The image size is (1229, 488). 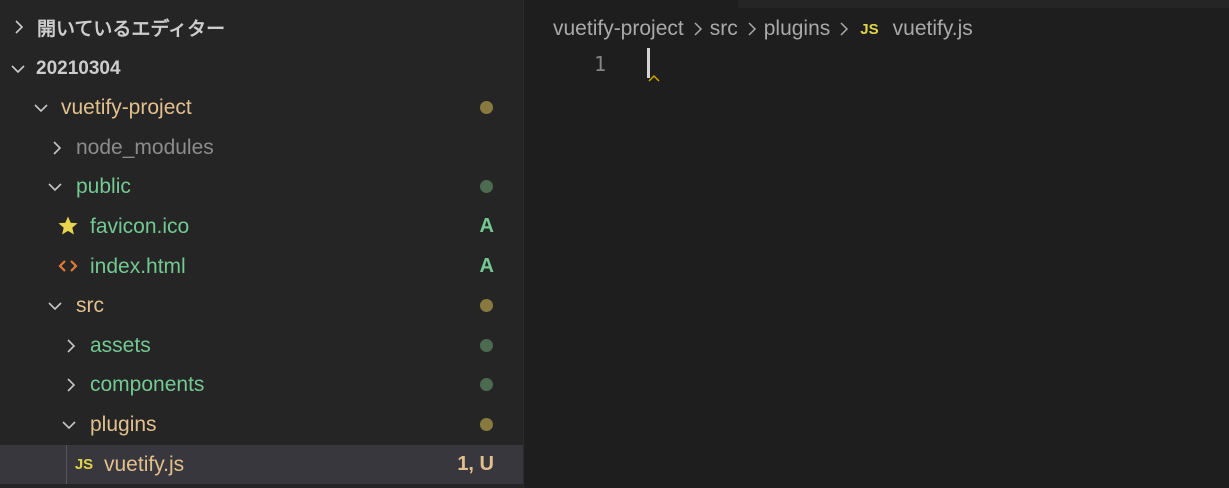 What do you see at coordinates (261, 464) in the screenshot?
I see `tree-item-vuetify-js: JS vuetify.js 1, U` at bounding box center [261, 464].